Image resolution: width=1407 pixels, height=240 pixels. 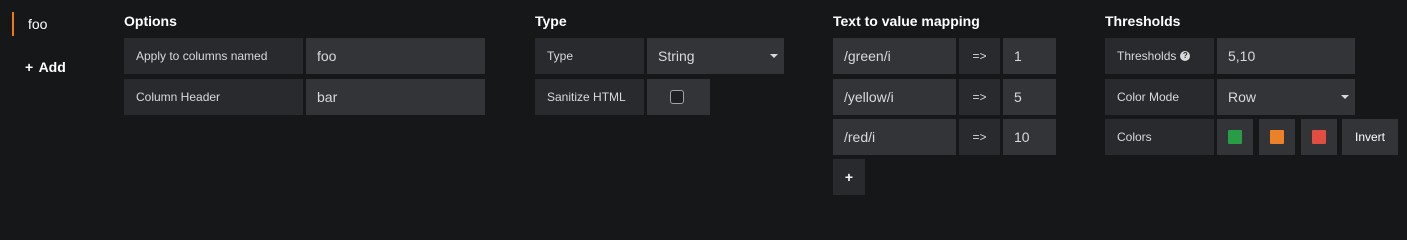 I want to click on add-style-button: + Add, so click(x=45, y=67).